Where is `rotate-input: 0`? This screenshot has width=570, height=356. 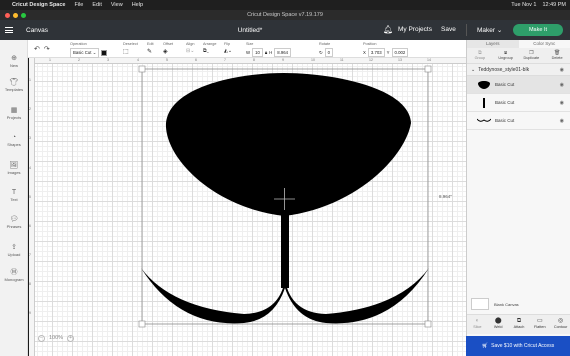
rotate-input: 0 is located at coordinates (328, 52).